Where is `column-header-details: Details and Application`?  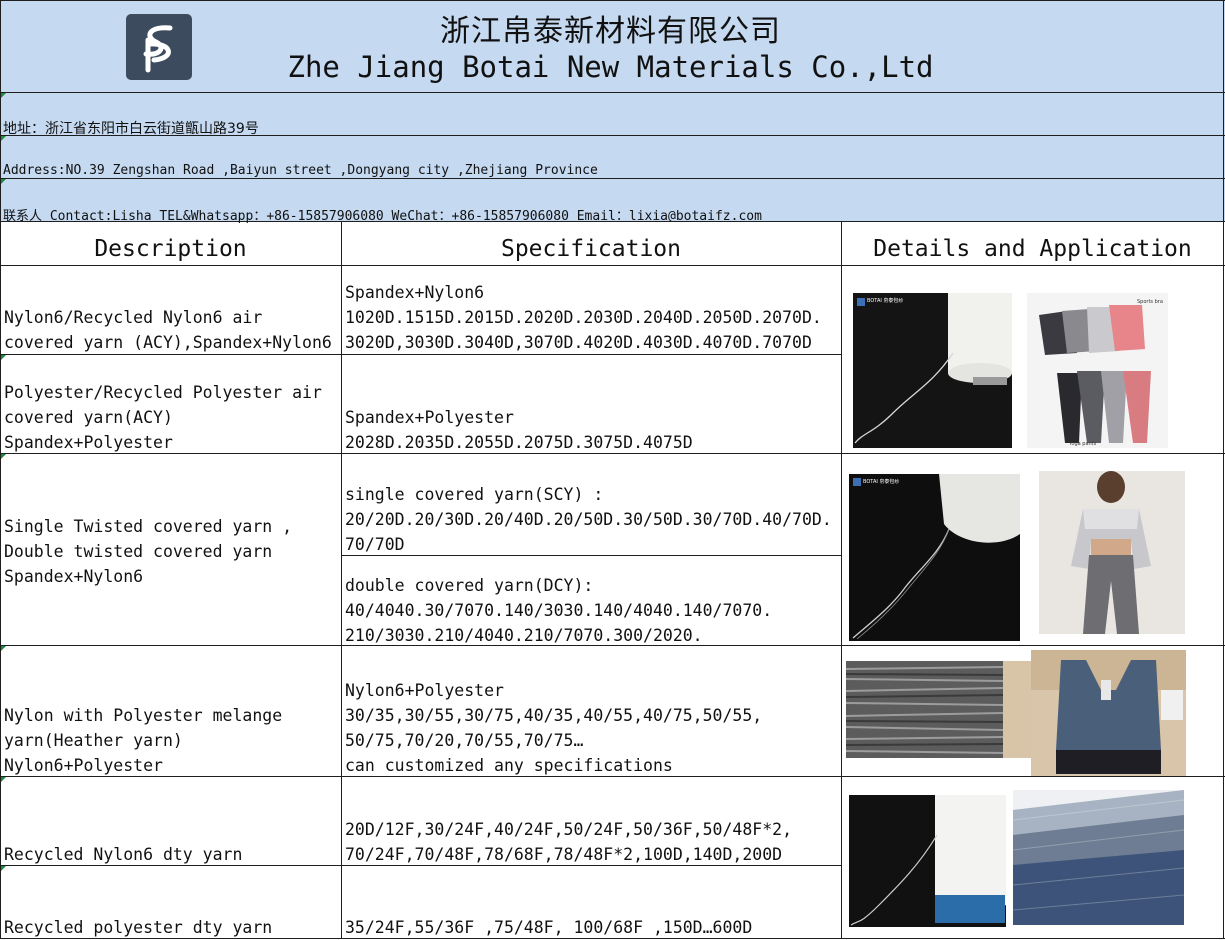 column-header-details: Details and Application is located at coordinates (1032, 249).